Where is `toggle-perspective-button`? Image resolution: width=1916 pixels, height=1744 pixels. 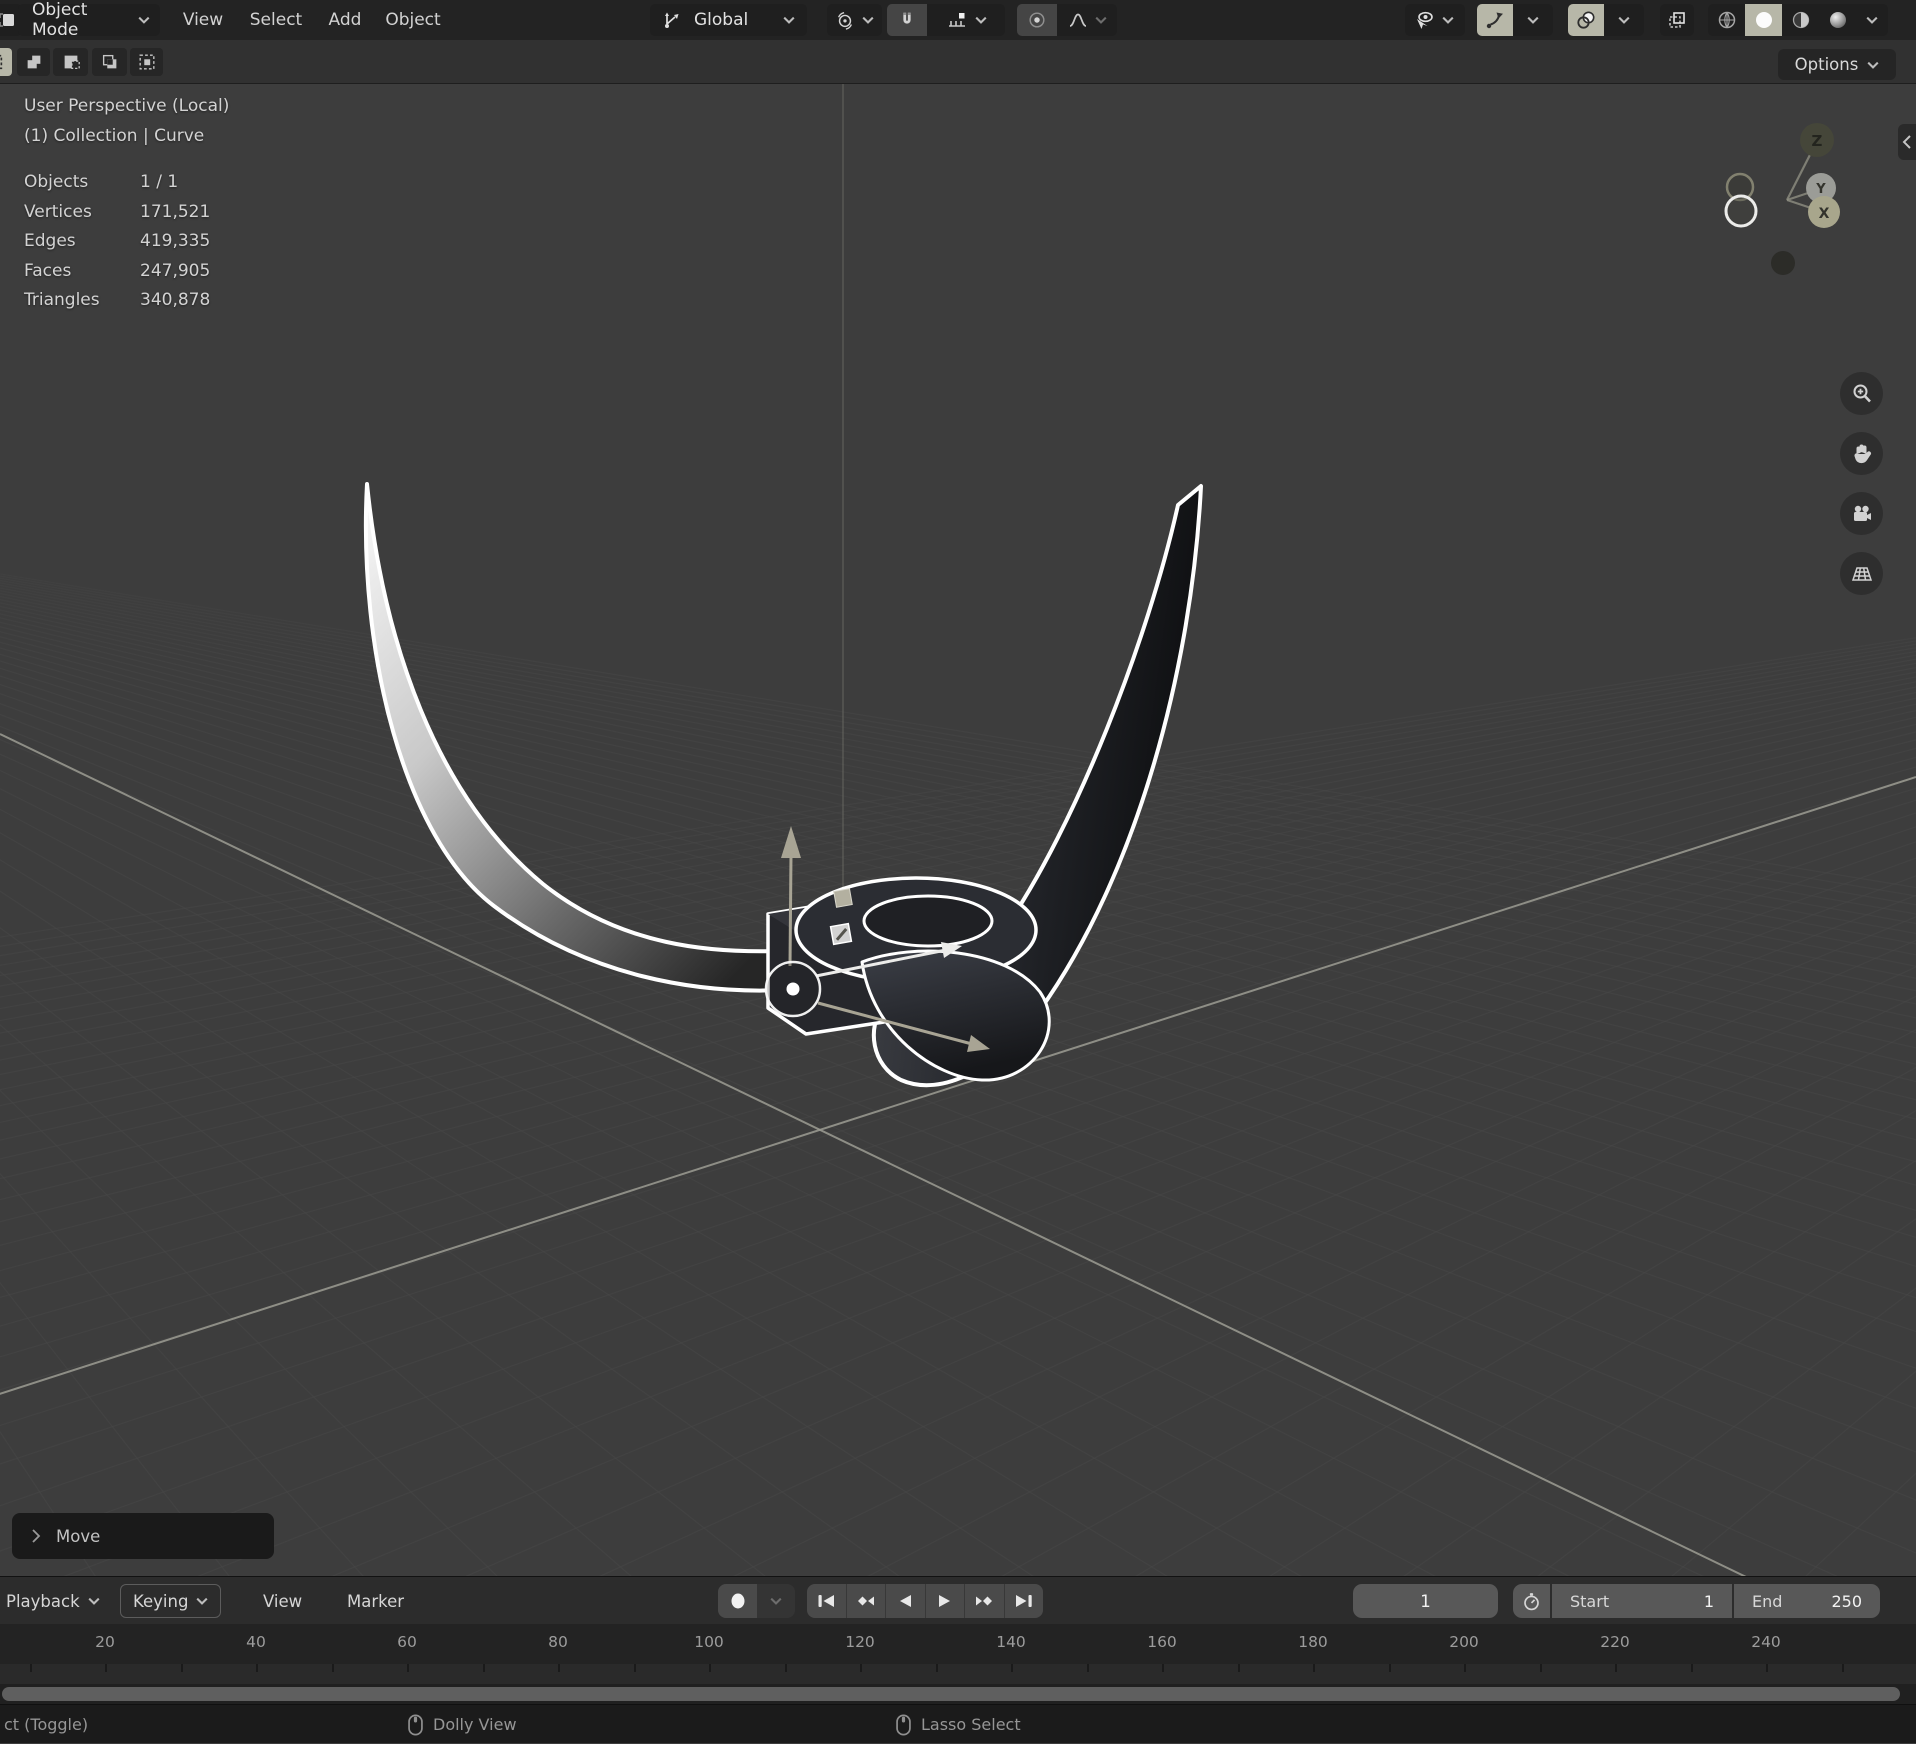
toggle-perspective-button is located at coordinates (1861, 573).